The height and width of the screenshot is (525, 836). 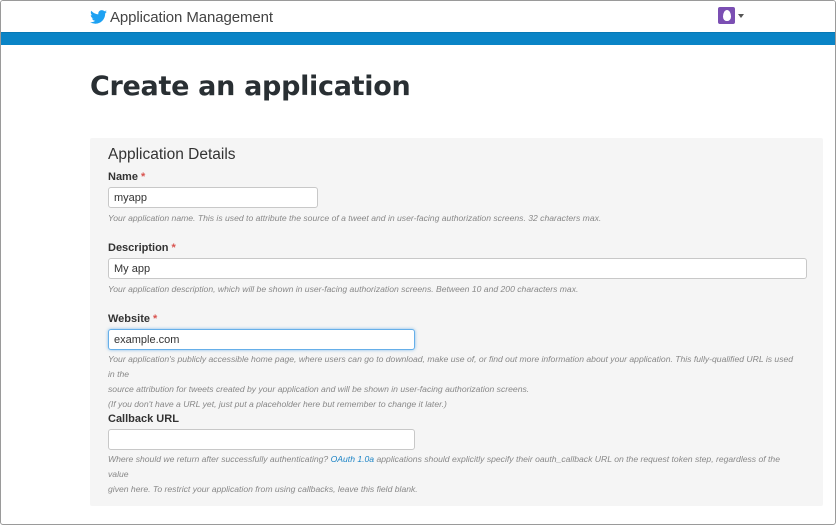 I want to click on egg-avatar-icon, so click(x=726, y=15).